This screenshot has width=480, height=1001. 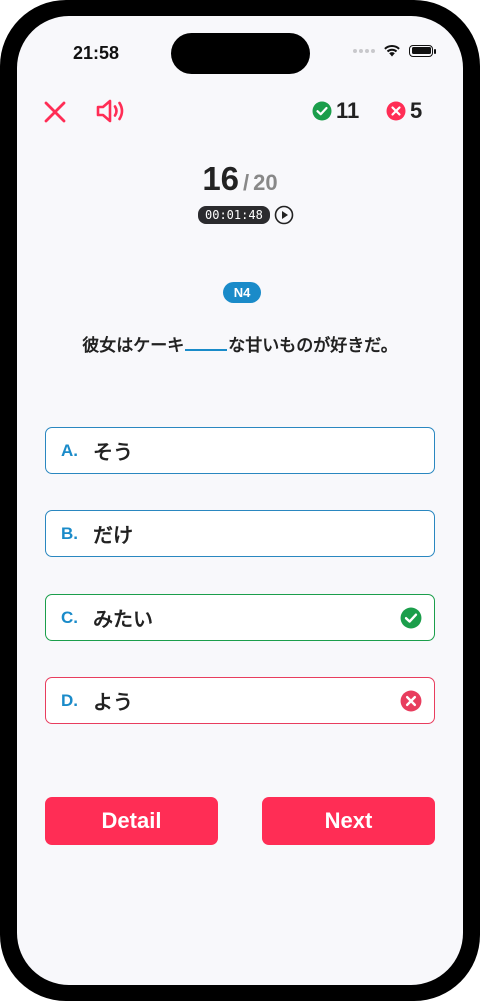 I want to click on question-before-blank: 彼女はケーキ, so click(x=133, y=346).